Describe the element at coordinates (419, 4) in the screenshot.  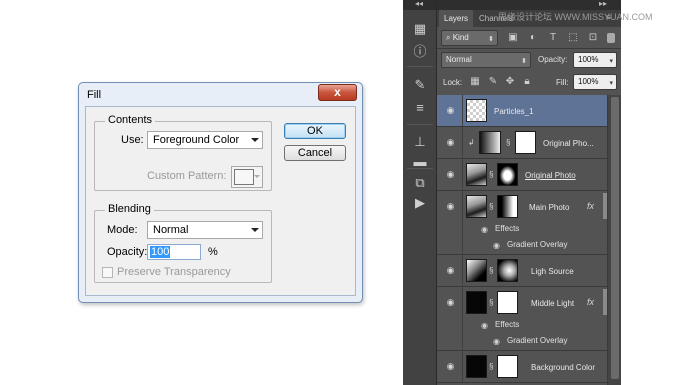
I see `collapse-left-icon: ◂◂` at that location.